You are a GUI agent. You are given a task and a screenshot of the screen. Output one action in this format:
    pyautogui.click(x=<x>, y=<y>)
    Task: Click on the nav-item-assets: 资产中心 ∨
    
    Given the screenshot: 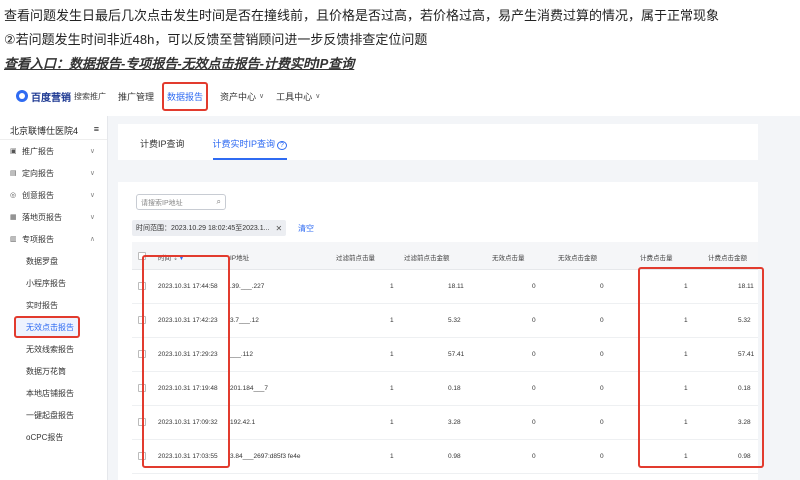 What is the action you would take?
    pyautogui.click(x=242, y=96)
    